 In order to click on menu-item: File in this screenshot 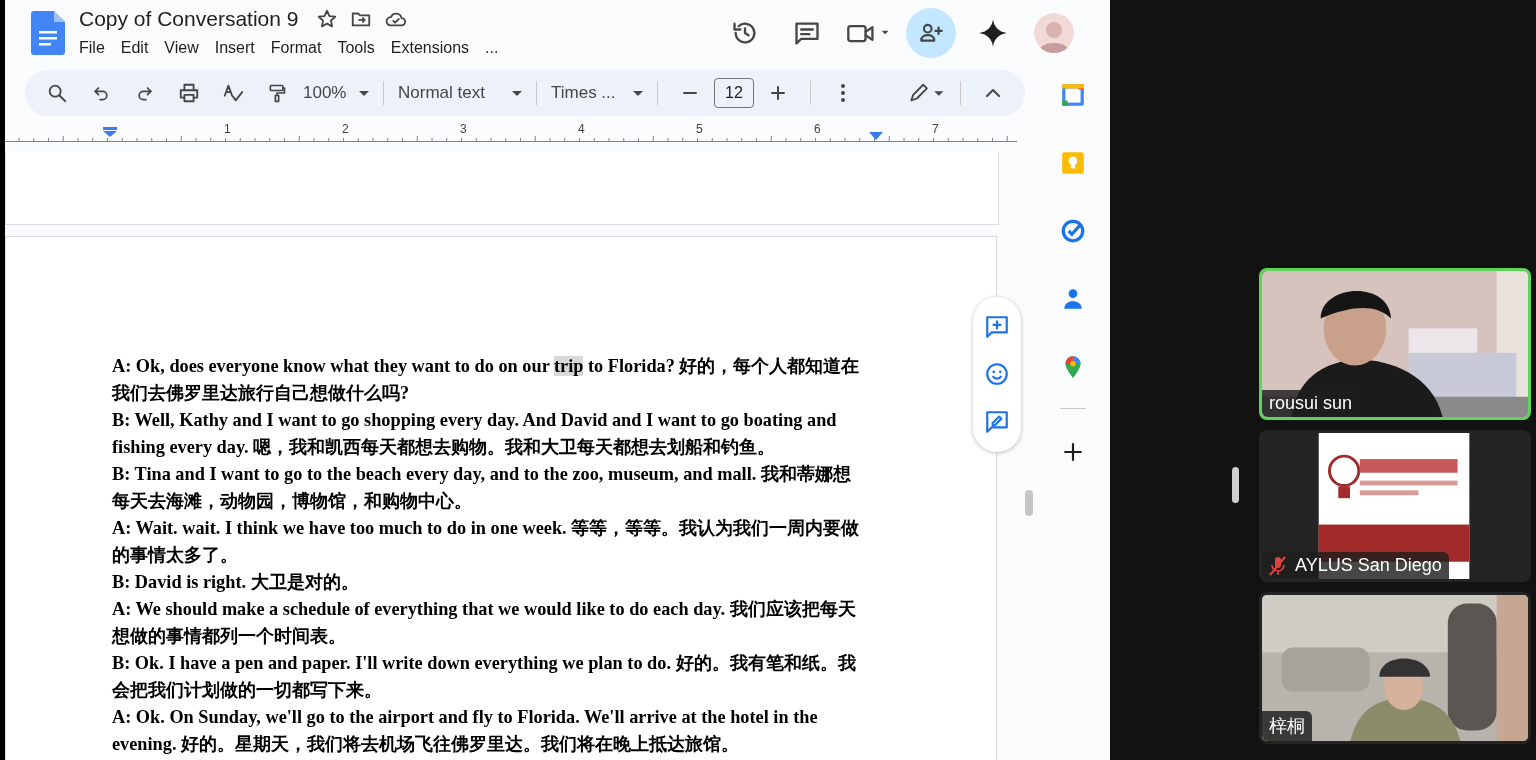, I will do `click(92, 48)`.